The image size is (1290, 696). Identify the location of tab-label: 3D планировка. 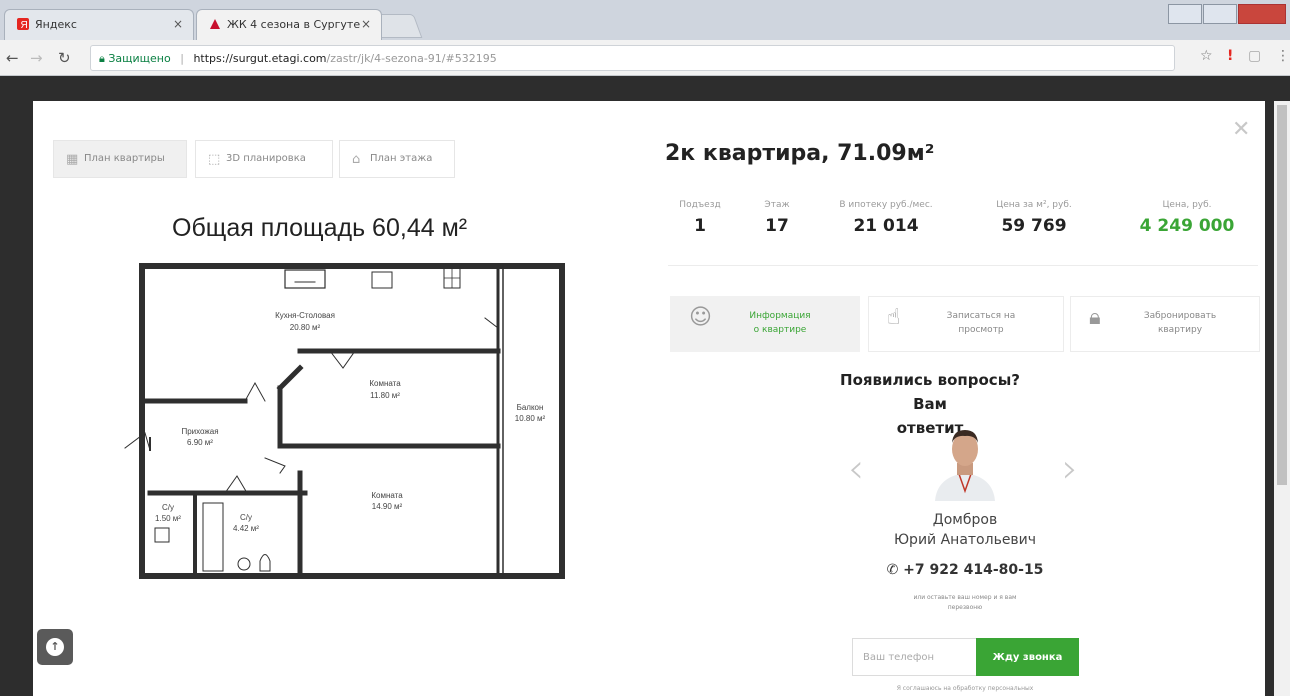
(266, 158).